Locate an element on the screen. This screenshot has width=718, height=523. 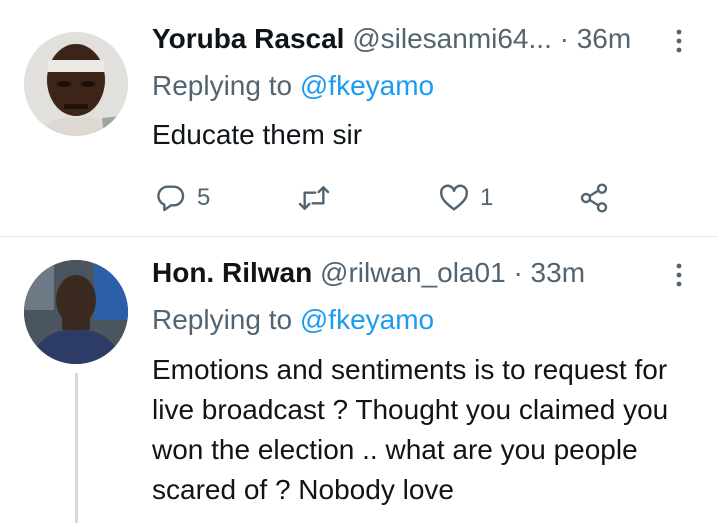
tweet-actions: 5 1 is located at coordinates (359, 198).